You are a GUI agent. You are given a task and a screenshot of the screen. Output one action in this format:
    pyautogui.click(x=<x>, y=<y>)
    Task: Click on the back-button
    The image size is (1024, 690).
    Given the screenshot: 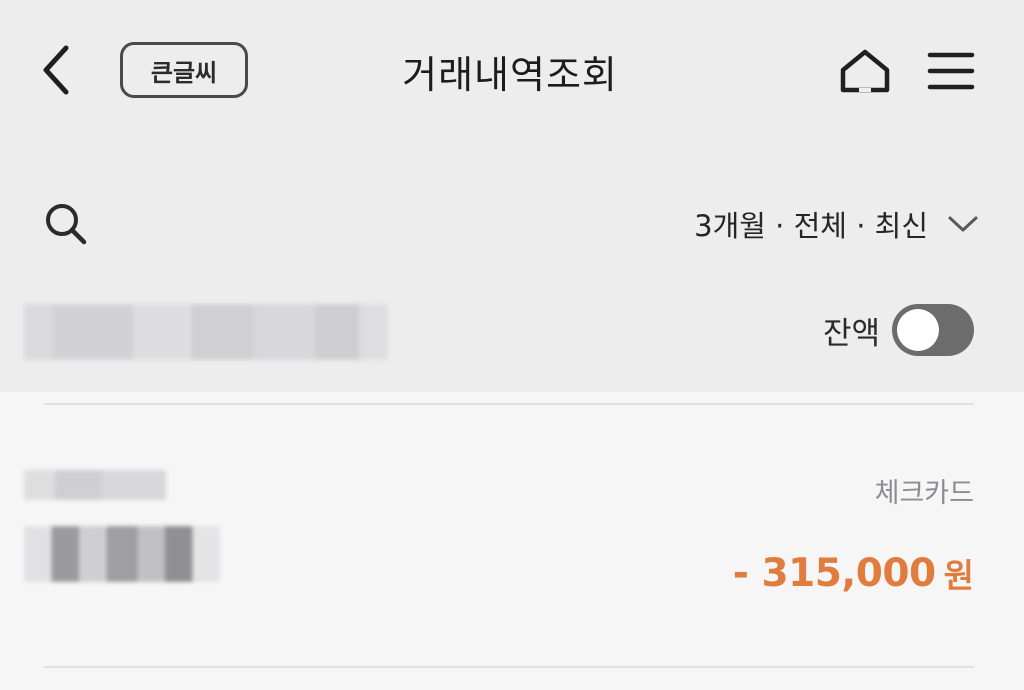 What is the action you would take?
    pyautogui.click(x=56, y=70)
    